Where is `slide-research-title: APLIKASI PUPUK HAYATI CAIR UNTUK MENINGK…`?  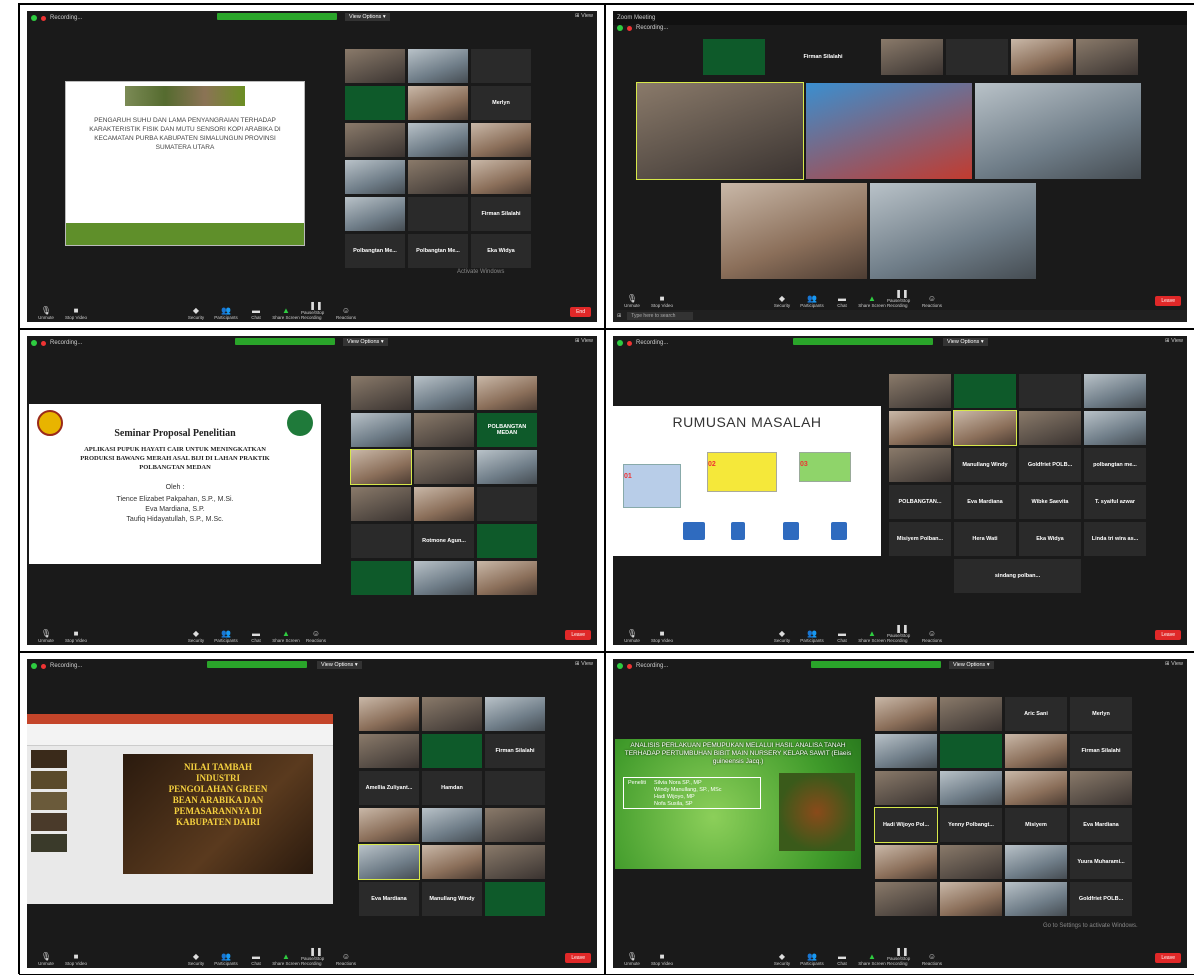
slide-research-title: APLIKASI PUPUK HAYATI CAIR UNTUK MENINGK… is located at coordinates (175, 458).